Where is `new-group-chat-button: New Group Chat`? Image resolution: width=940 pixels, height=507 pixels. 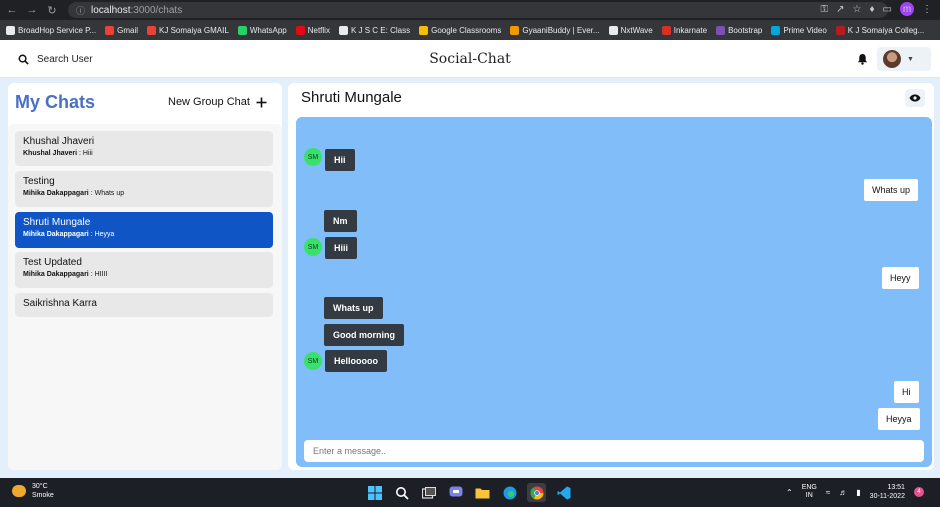 new-group-chat-button: New Group Chat is located at coordinates (217, 102).